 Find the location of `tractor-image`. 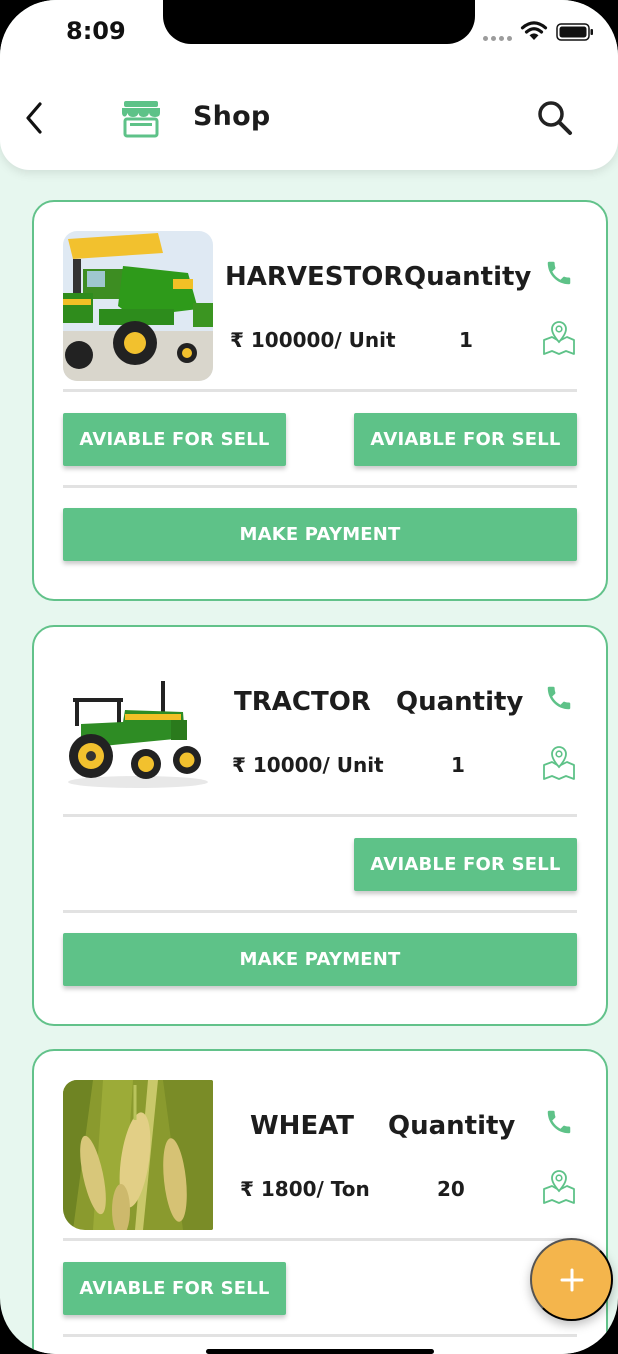

tractor-image is located at coordinates (138, 731).